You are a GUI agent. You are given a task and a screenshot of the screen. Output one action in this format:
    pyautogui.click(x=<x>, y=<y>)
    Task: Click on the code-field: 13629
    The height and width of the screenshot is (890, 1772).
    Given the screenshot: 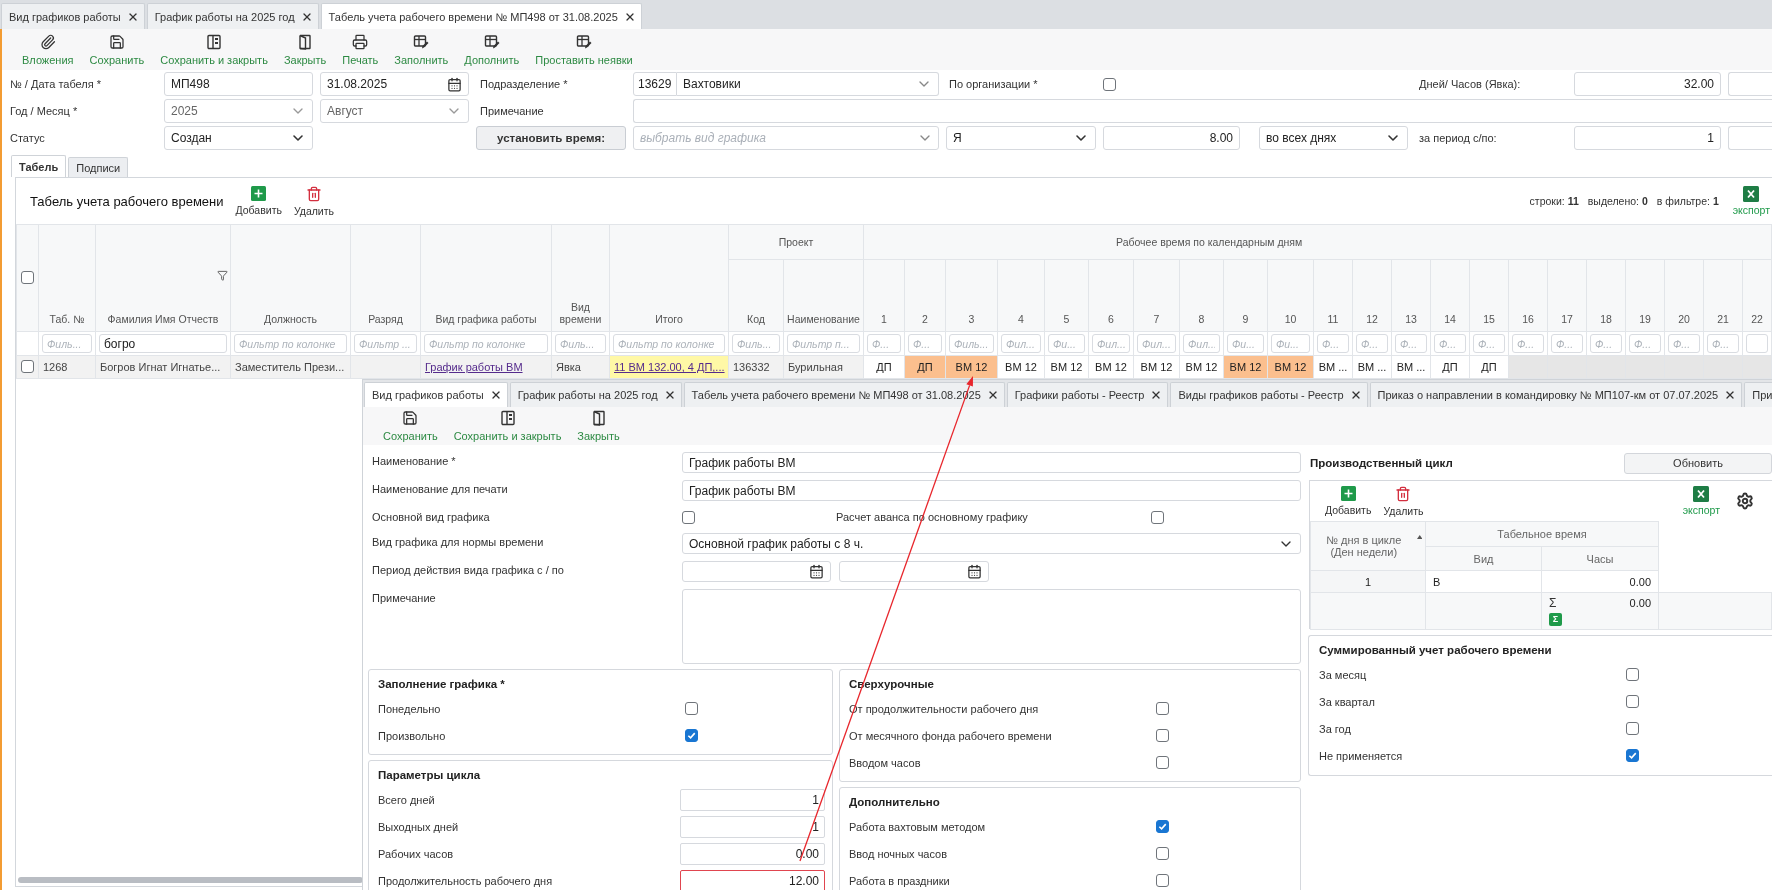 What is the action you would take?
    pyautogui.click(x=655, y=84)
    